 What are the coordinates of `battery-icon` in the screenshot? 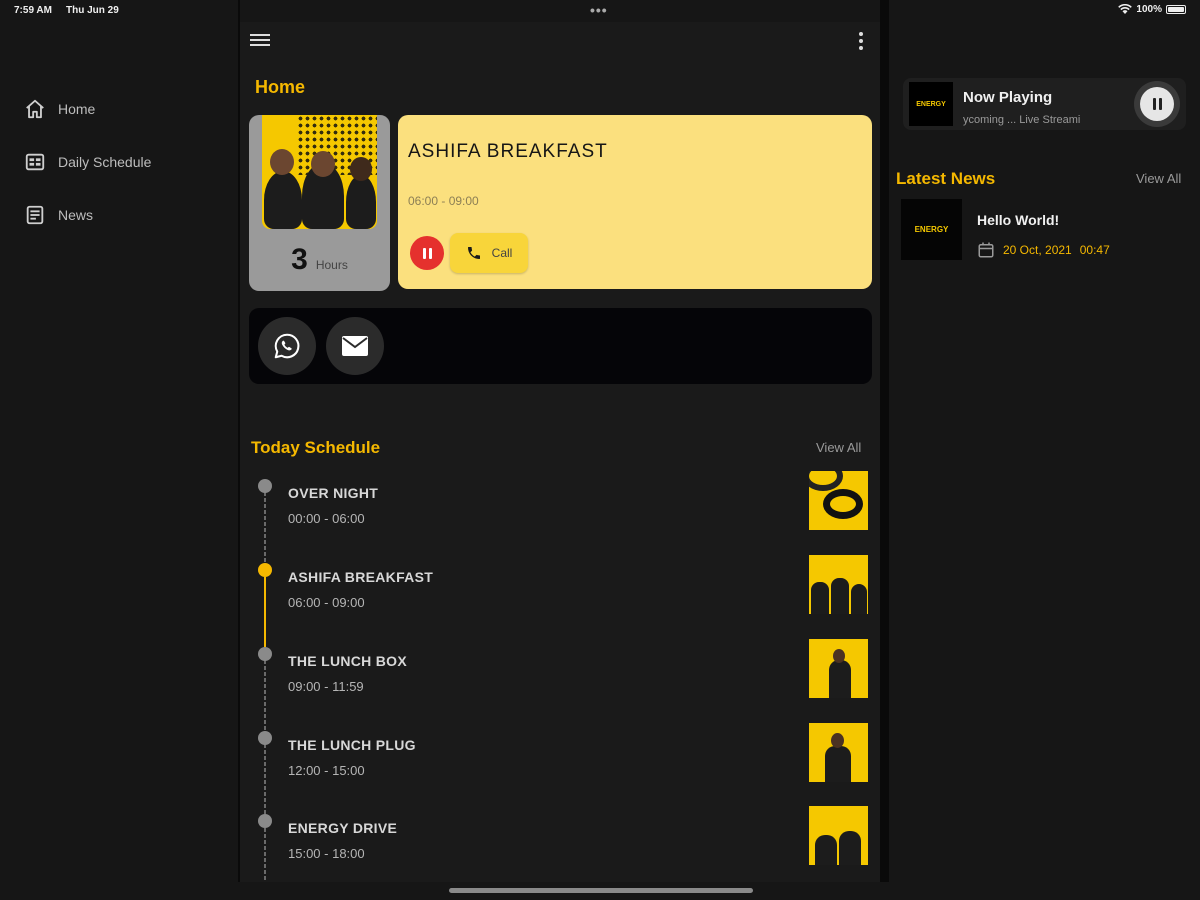 It's located at (1176, 9).